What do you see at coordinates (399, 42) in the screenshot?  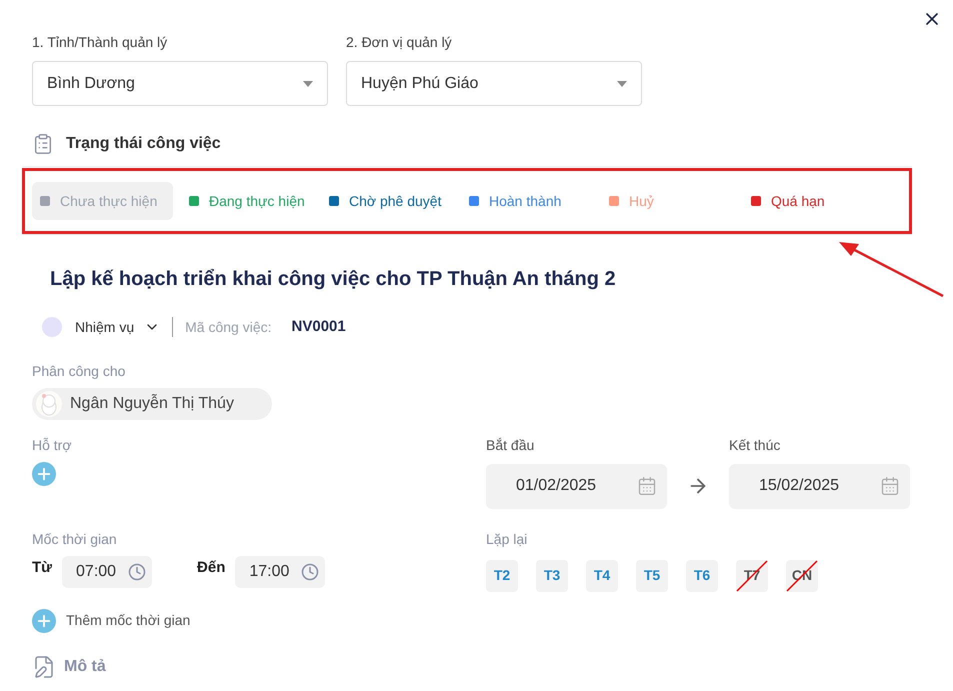 I see `field-label: 2. Đơn vị quản lý` at bounding box center [399, 42].